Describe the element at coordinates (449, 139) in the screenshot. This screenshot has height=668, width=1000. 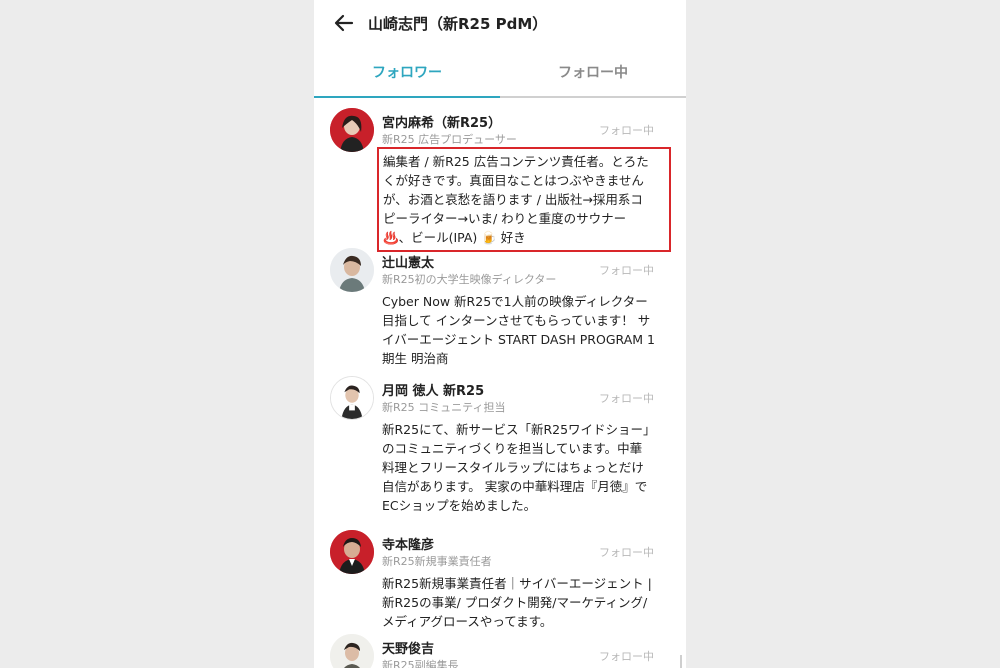
I see `user-role: 新R25 広告プロデューサー` at that location.